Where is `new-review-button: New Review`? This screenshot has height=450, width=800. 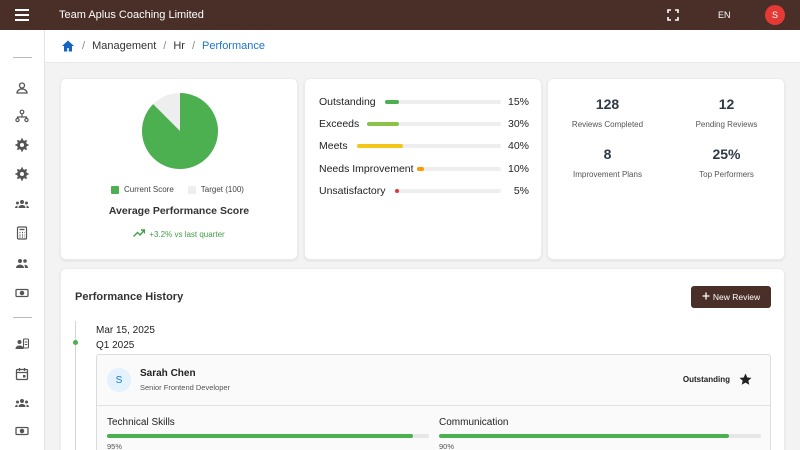
new-review-button: New Review is located at coordinates (731, 297).